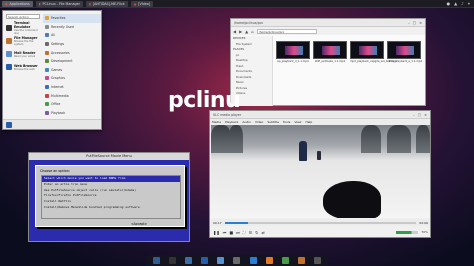 The height and width of the screenshot is (266, 474). Describe the element at coordinates (139, 224) in the screenshot. I see `accept-button: <Accept>` at that location.